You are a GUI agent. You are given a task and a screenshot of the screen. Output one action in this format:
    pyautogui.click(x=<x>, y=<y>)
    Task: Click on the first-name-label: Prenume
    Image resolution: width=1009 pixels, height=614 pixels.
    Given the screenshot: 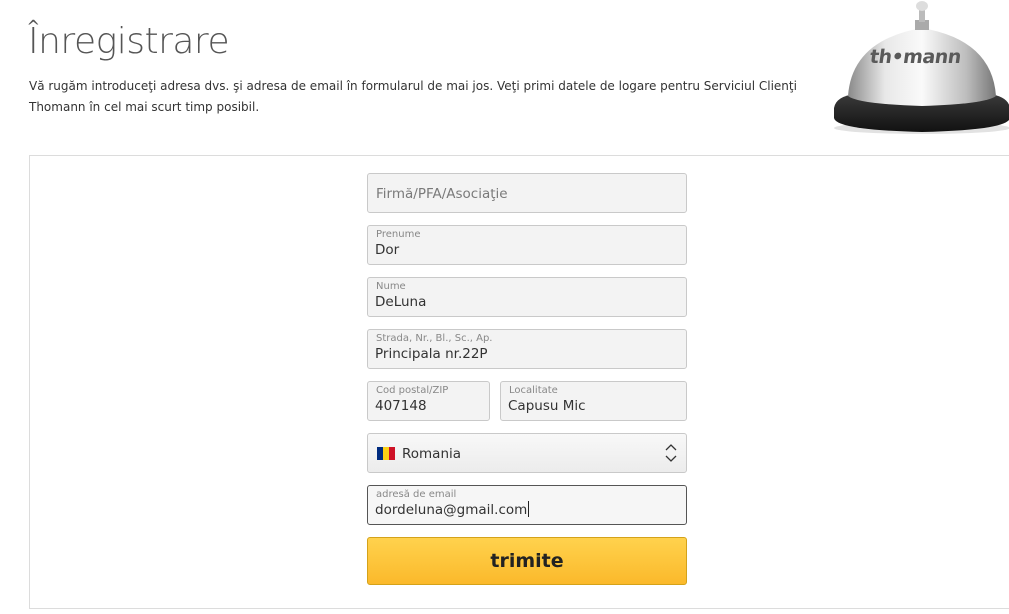 What is the action you would take?
    pyautogui.click(x=398, y=234)
    